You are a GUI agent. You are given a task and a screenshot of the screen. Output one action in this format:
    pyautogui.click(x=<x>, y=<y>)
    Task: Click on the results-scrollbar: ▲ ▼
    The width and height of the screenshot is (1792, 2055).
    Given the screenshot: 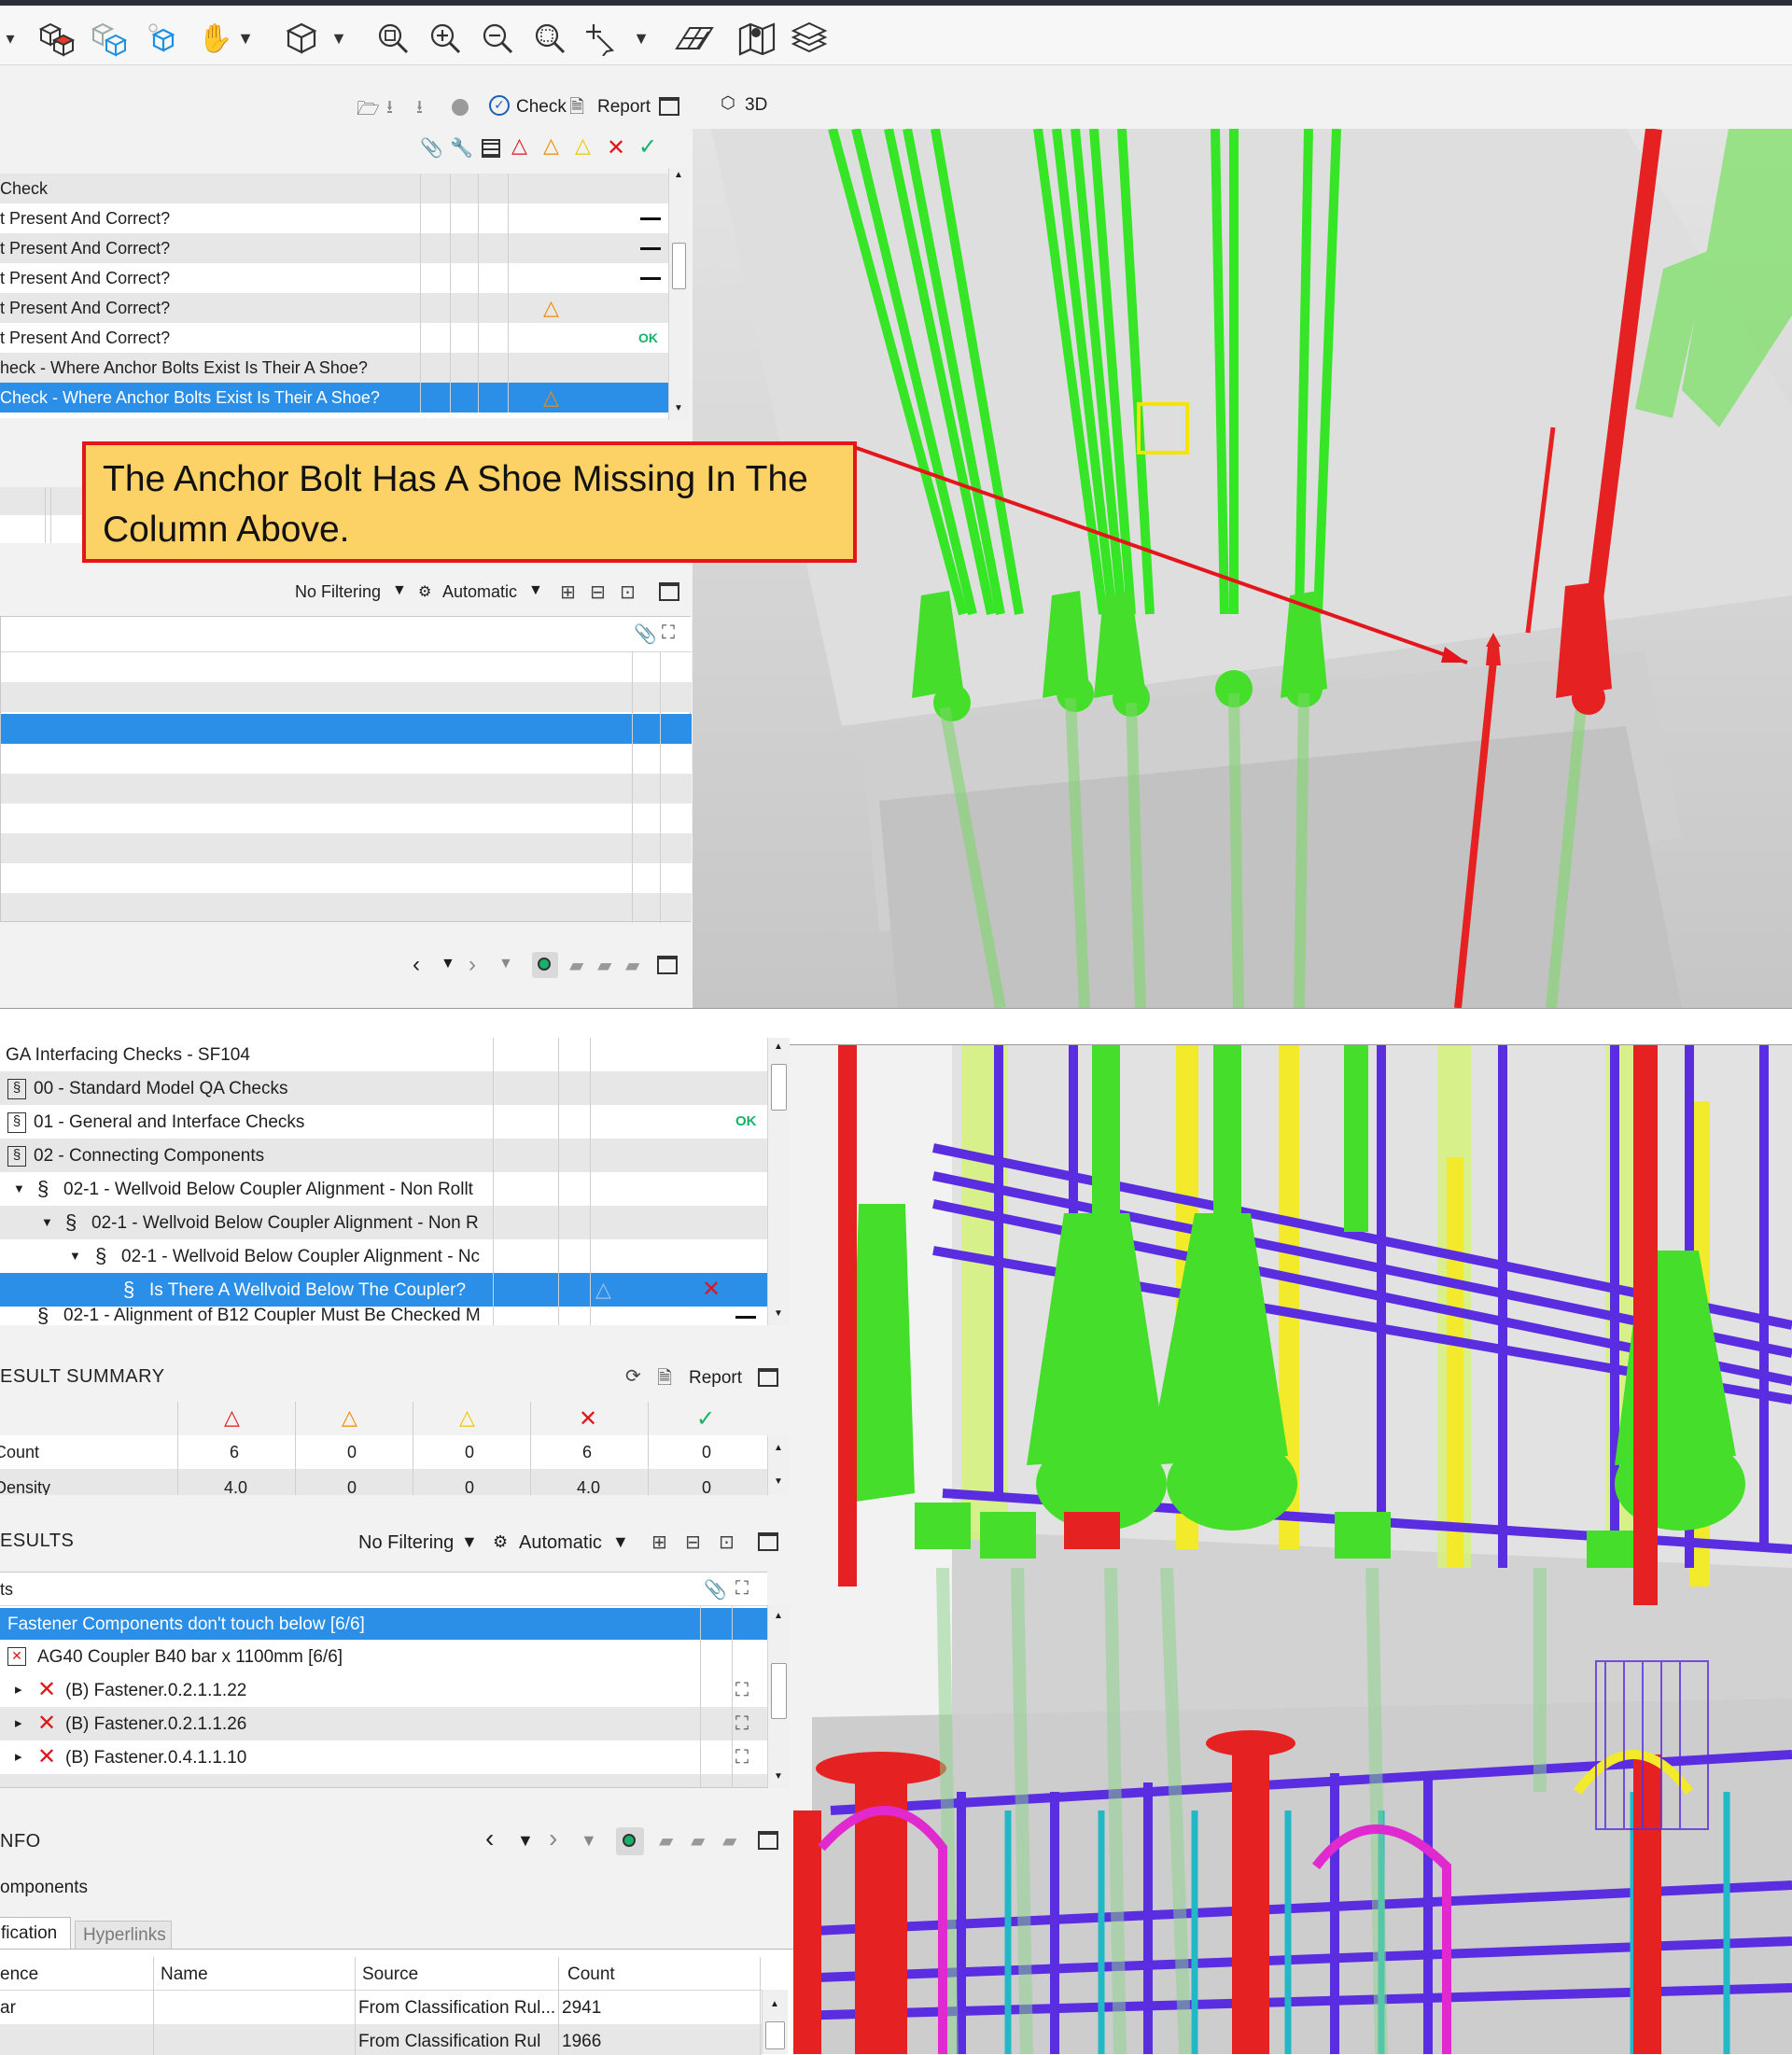 What is the action you would take?
    pyautogui.click(x=778, y=1696)
    